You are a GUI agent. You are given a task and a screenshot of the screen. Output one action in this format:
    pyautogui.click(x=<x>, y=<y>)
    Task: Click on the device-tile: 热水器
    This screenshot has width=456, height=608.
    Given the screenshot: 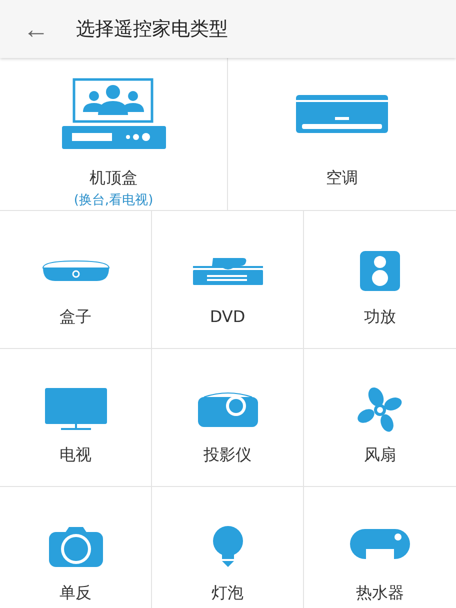 What is the action you would take?
    pyautogui.click(x=380, y=547)
    